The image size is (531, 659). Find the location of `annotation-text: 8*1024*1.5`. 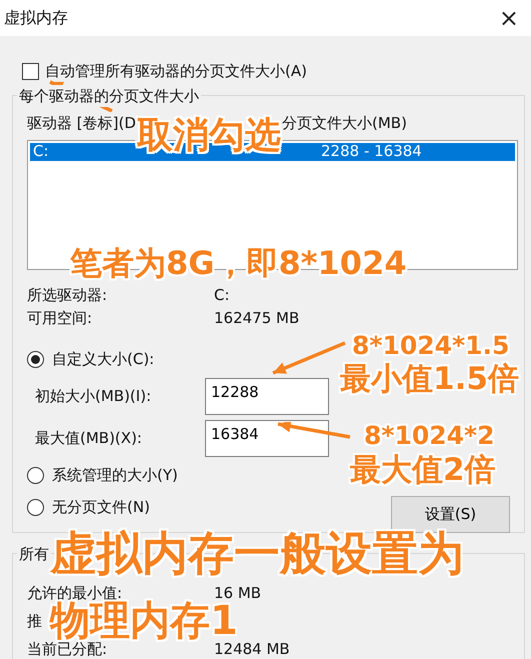

annotation-text: 8*1024*1.5 is located at coordinates (431, 345).